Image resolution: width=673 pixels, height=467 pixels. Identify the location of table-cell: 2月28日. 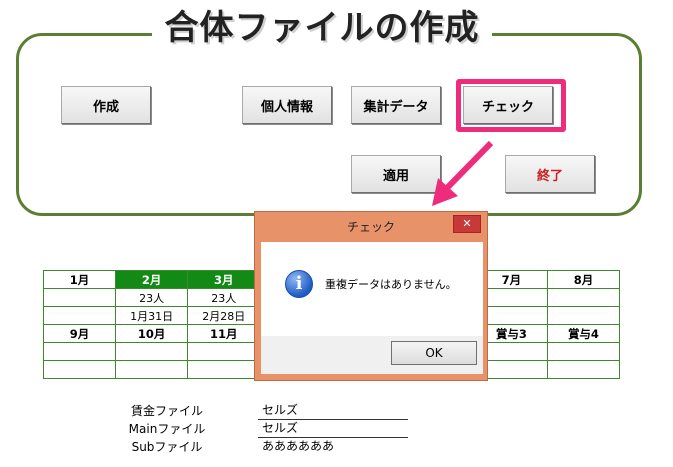
(224, 315).